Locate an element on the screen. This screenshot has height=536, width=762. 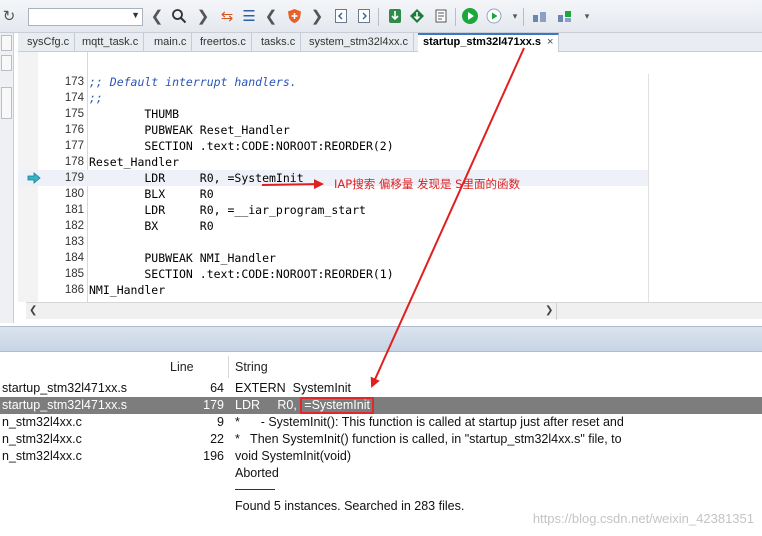
layout-2-icon is located at coordinates (565, 16).